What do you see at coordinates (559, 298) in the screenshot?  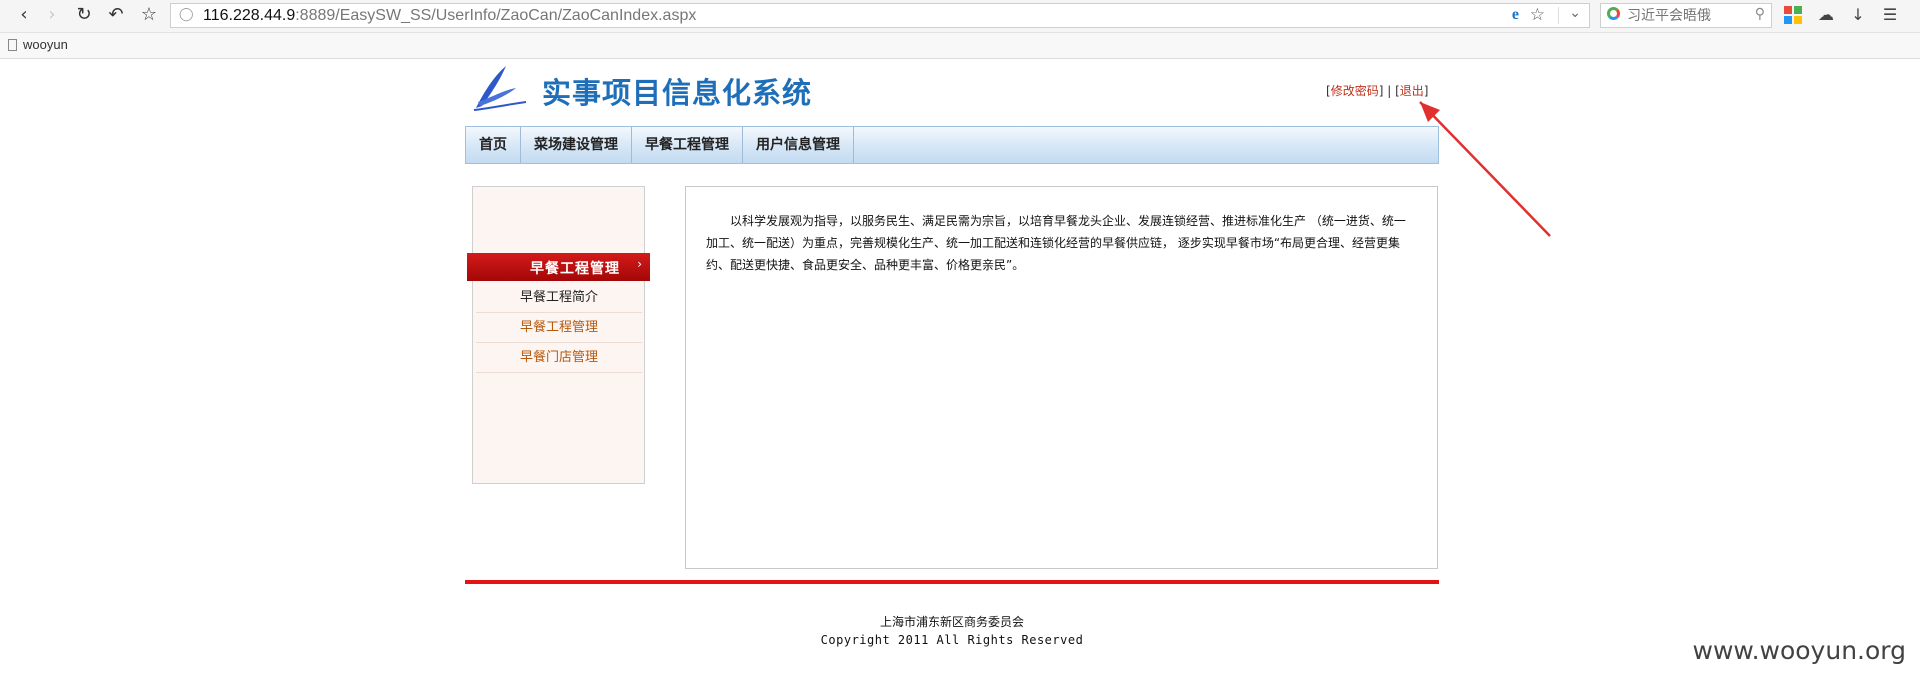 I see `sidebar-item-intro: 早餐工程简介` at bounding box center [559, 298].